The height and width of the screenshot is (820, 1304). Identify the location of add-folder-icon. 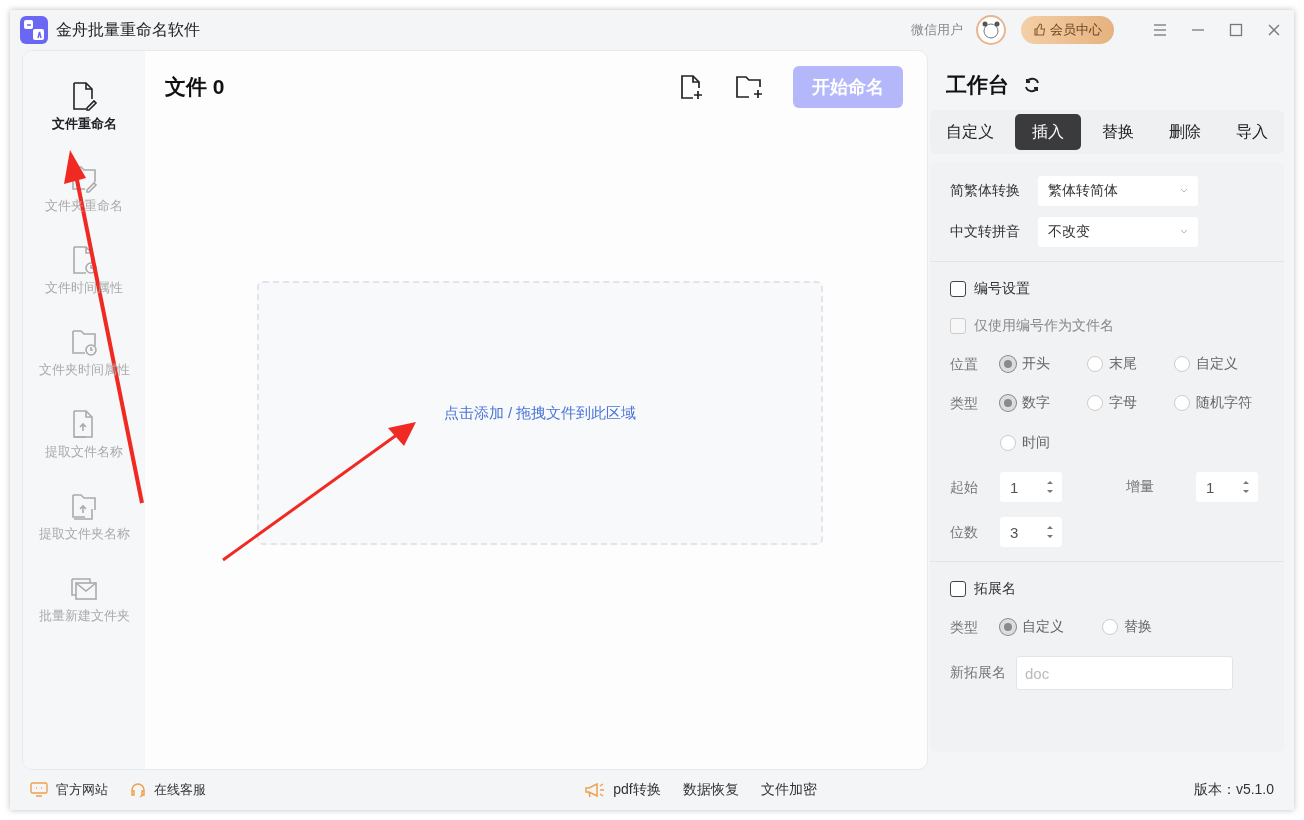
(749, 87).